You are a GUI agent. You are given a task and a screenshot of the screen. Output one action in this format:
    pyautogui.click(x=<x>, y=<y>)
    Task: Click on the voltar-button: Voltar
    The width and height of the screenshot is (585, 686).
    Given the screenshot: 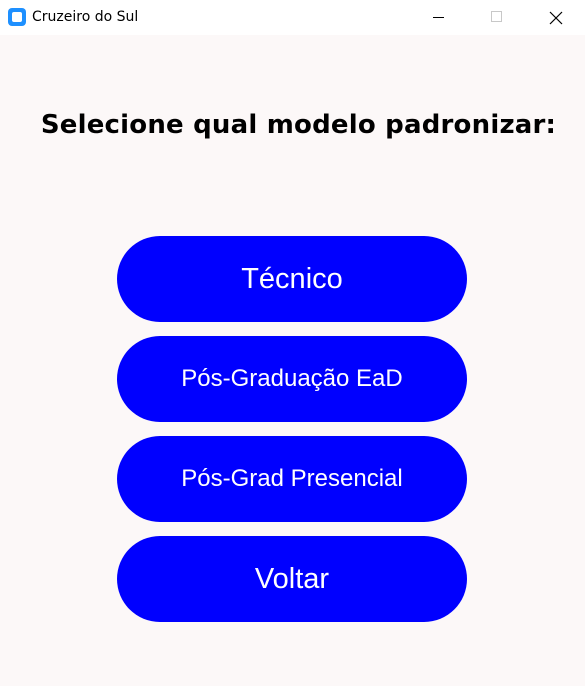 What is the action you would take?
    pyautogui.click(x=292, y=579)
    